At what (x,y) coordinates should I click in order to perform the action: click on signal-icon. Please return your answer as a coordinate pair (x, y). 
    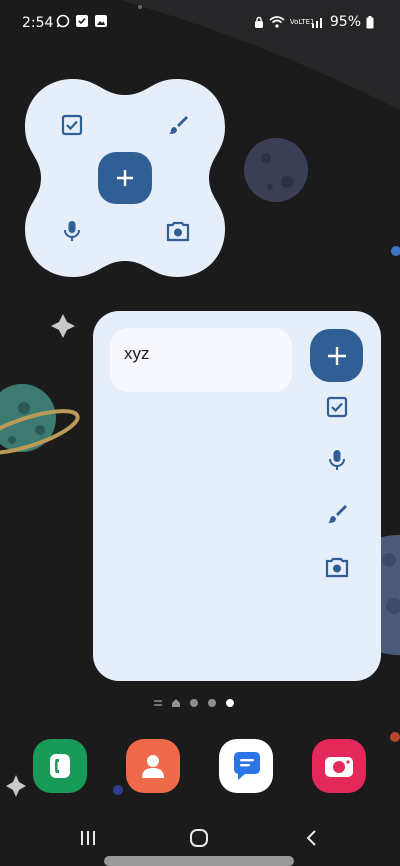
    Looking at the image, I should click on (316, 23).